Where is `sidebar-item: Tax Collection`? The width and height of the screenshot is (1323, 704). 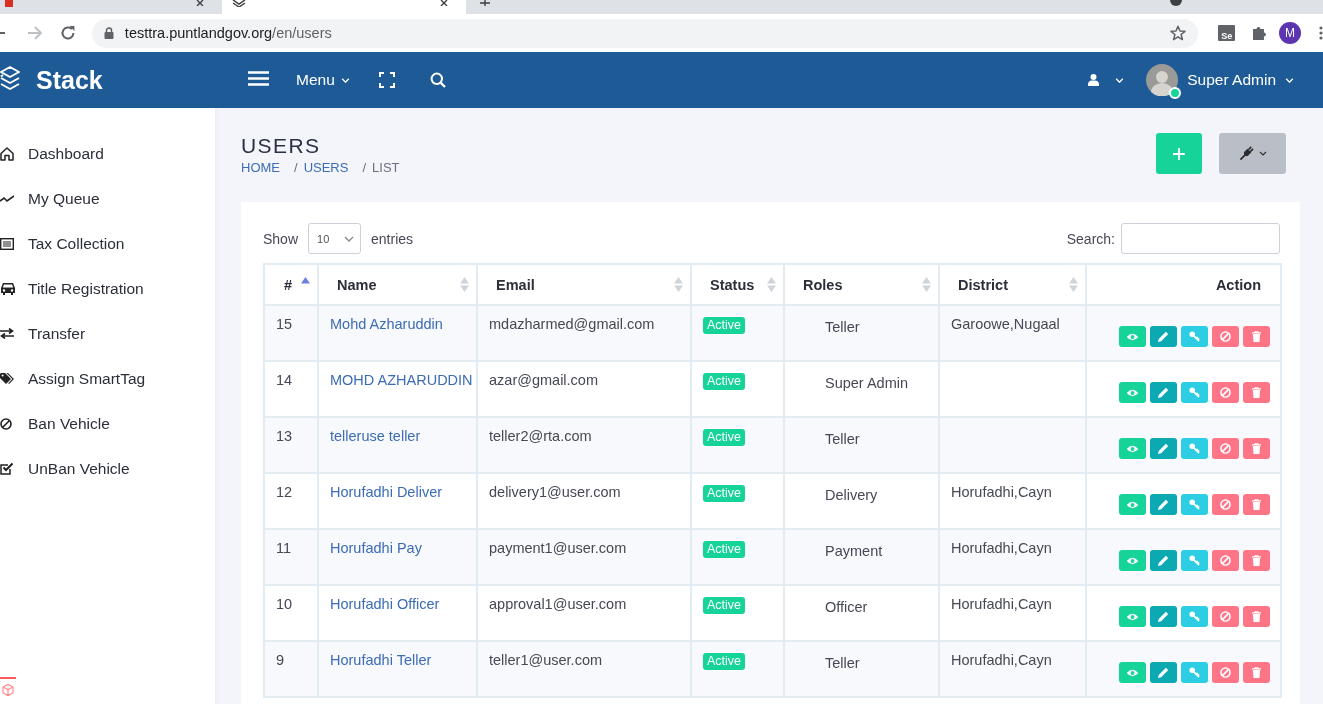
sidebar-item: Tax Collection is located at coordinates (107, 243).